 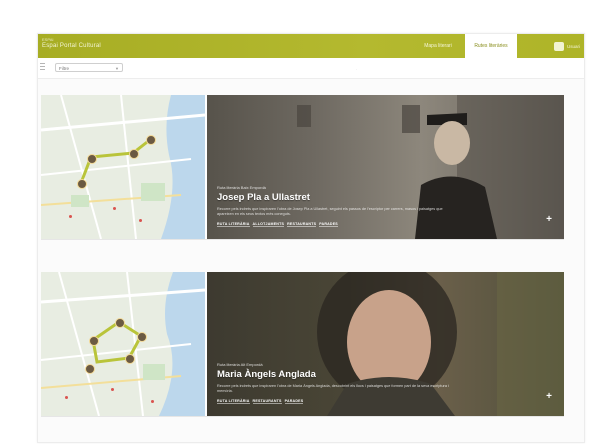 I want to click on brand-small-text: ESPAI, so click(x=48, y=39).